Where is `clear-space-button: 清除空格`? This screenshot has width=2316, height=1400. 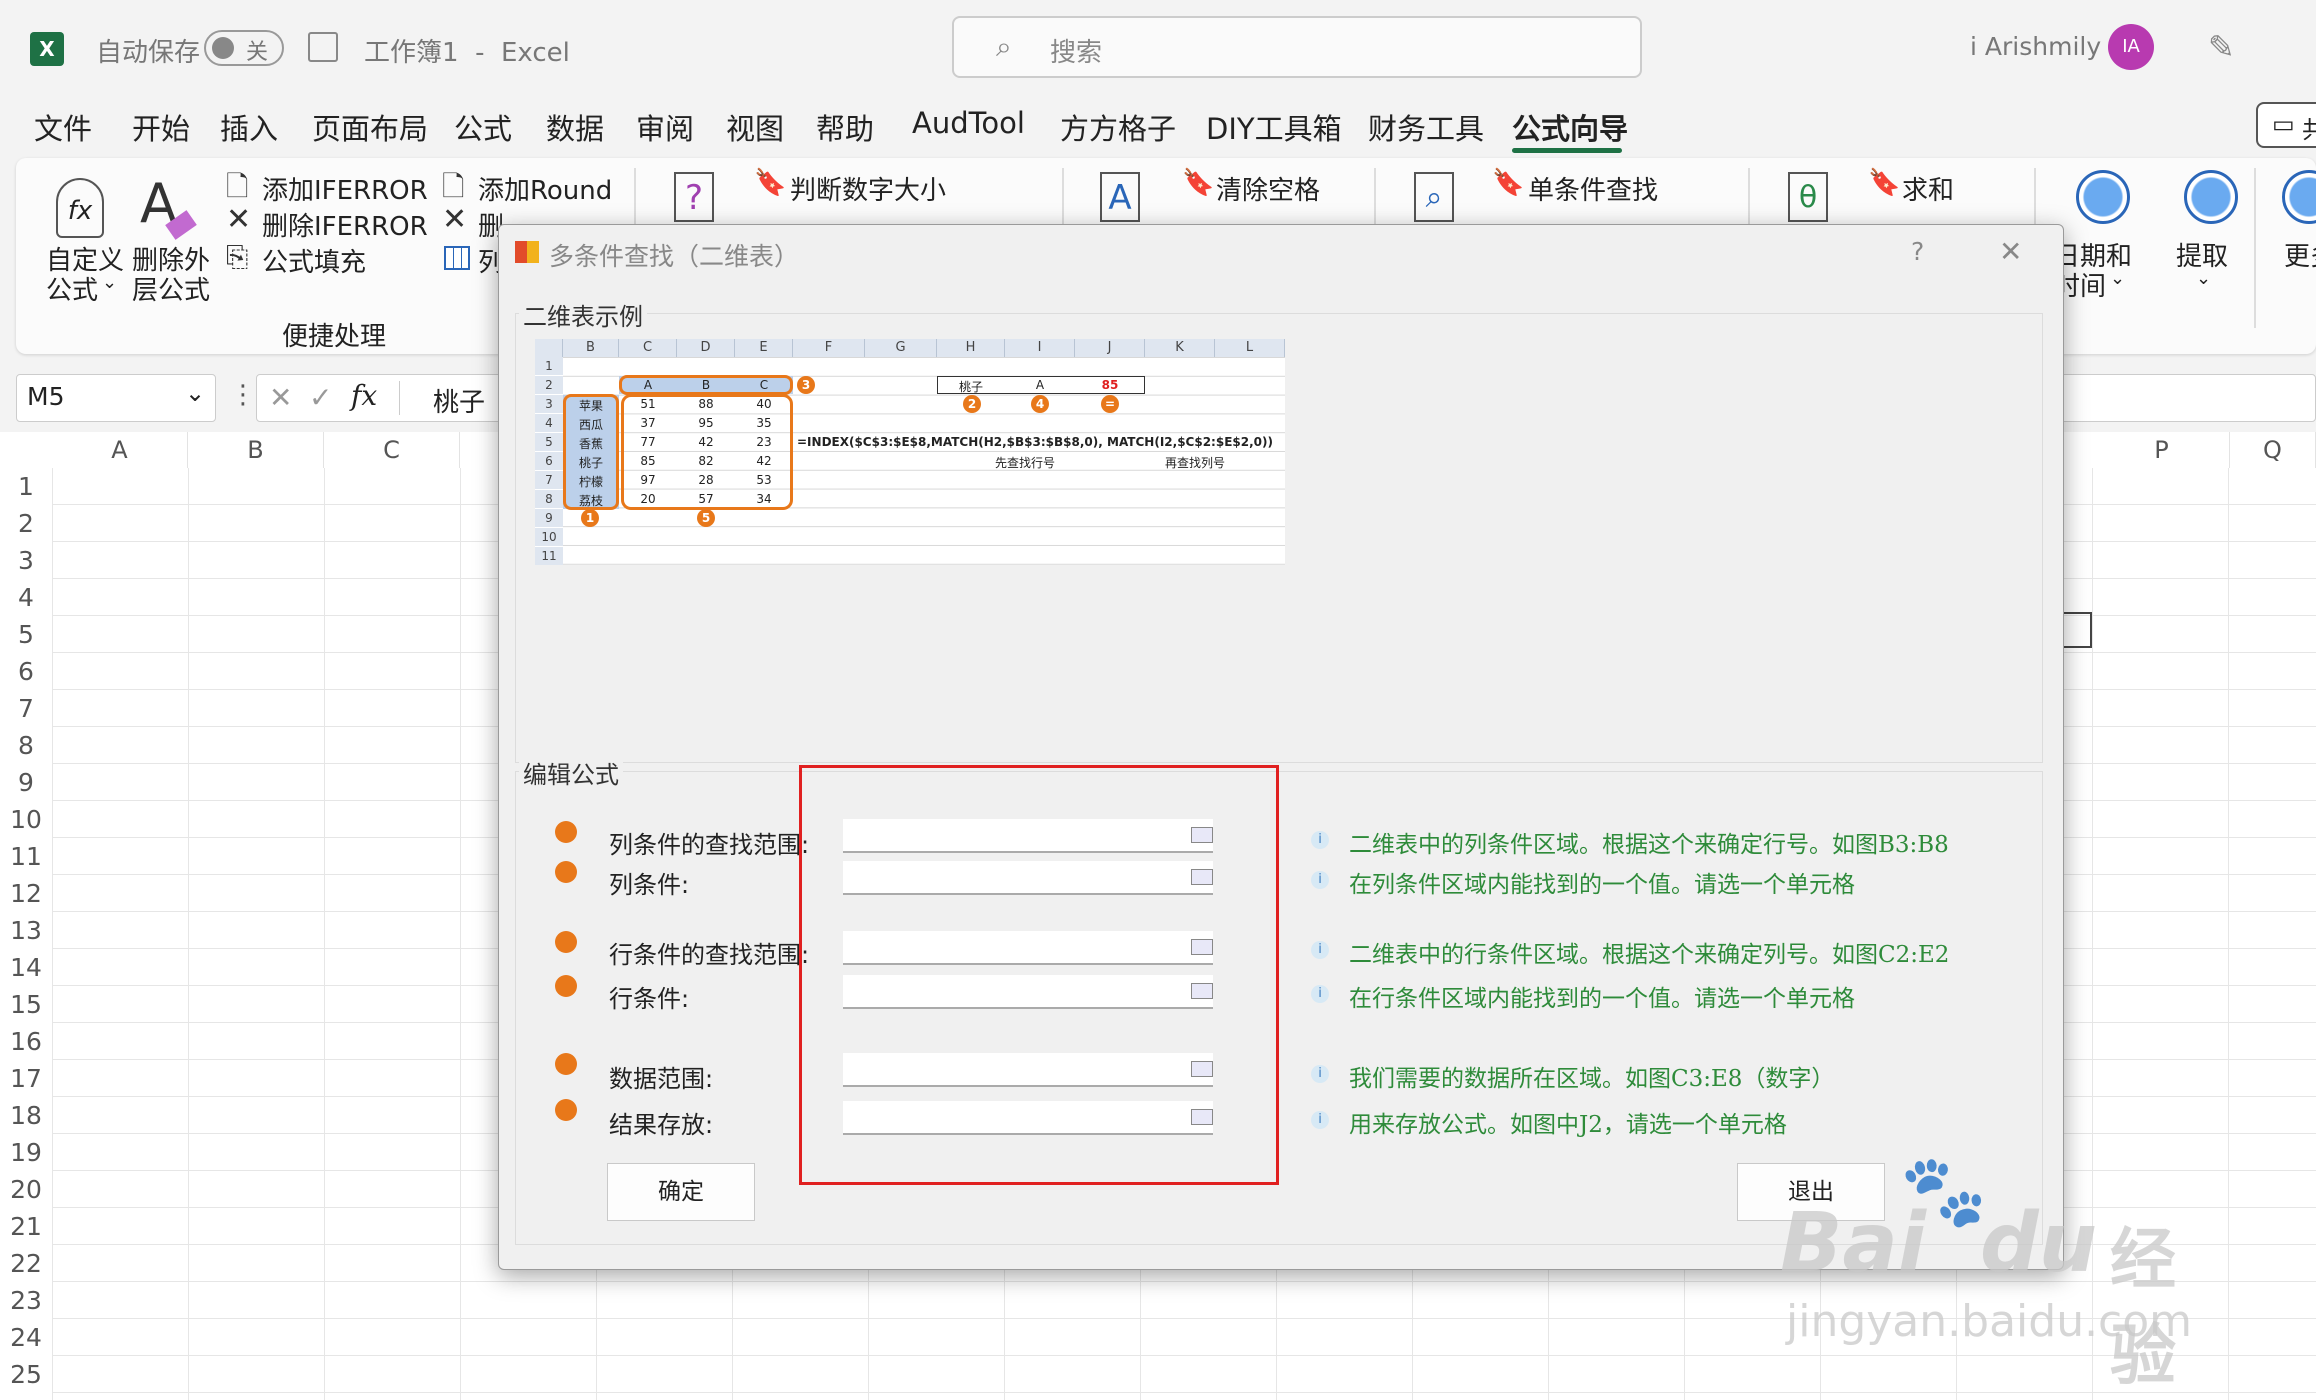
clear-space-button: 清除空格 is located at coordinates (1268, 188).